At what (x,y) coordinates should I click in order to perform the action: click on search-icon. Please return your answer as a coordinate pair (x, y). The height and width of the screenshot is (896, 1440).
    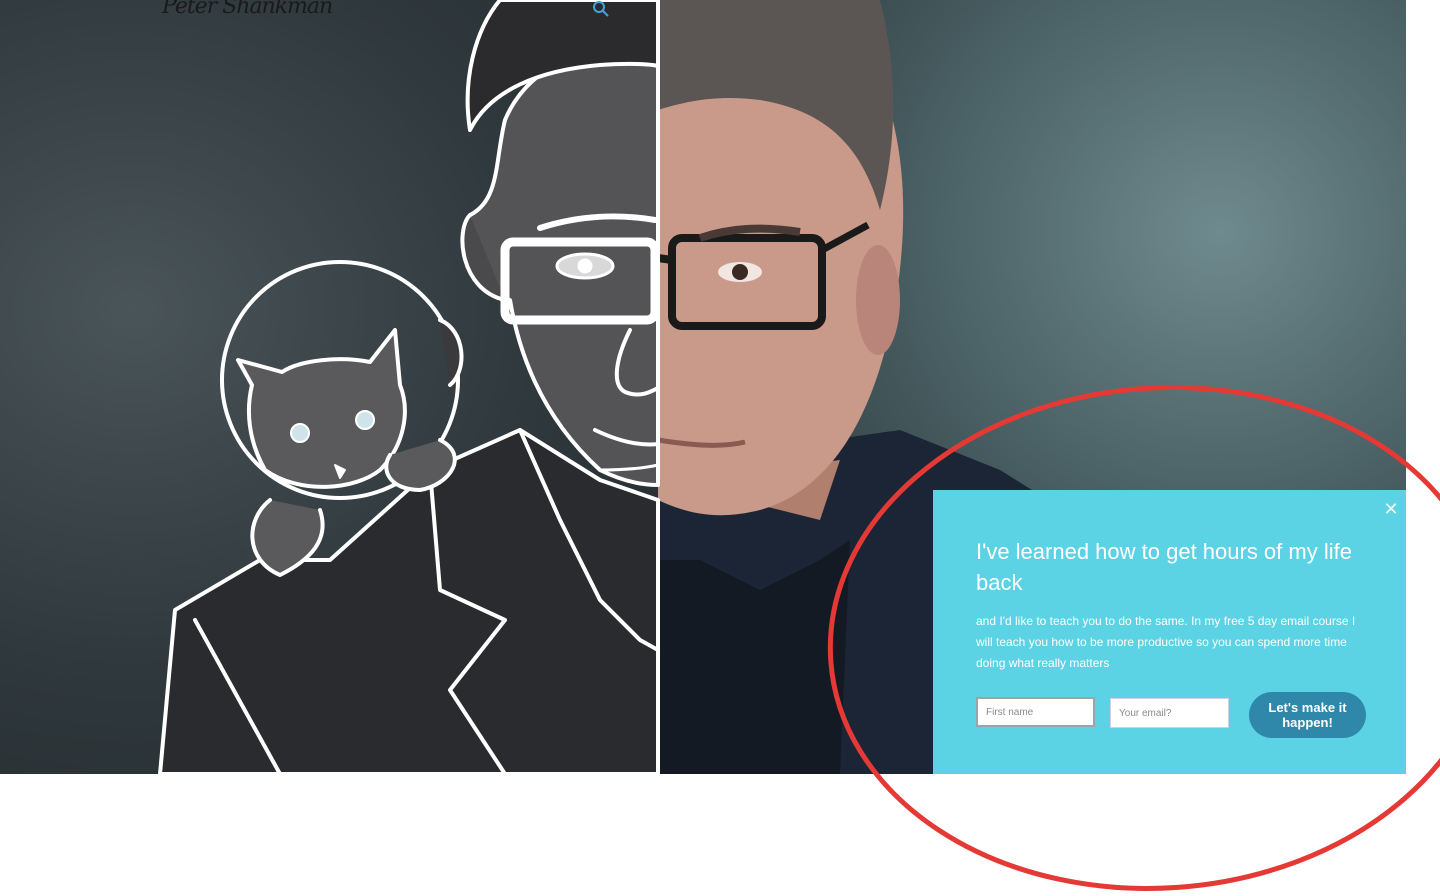
    Looking at the image, I should click on (601, 9).